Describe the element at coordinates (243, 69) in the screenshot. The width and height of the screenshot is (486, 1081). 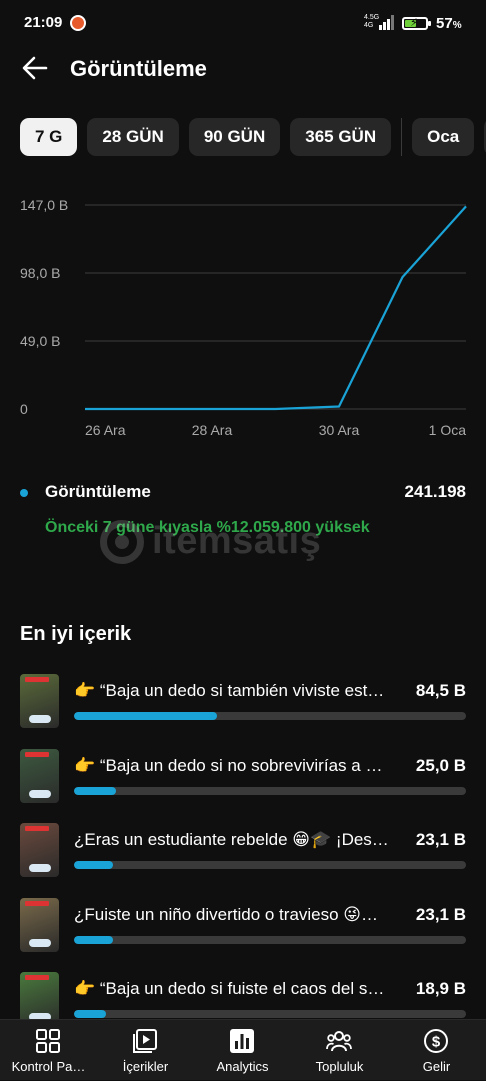
I see `app-header: Görüntüleme` at that location.